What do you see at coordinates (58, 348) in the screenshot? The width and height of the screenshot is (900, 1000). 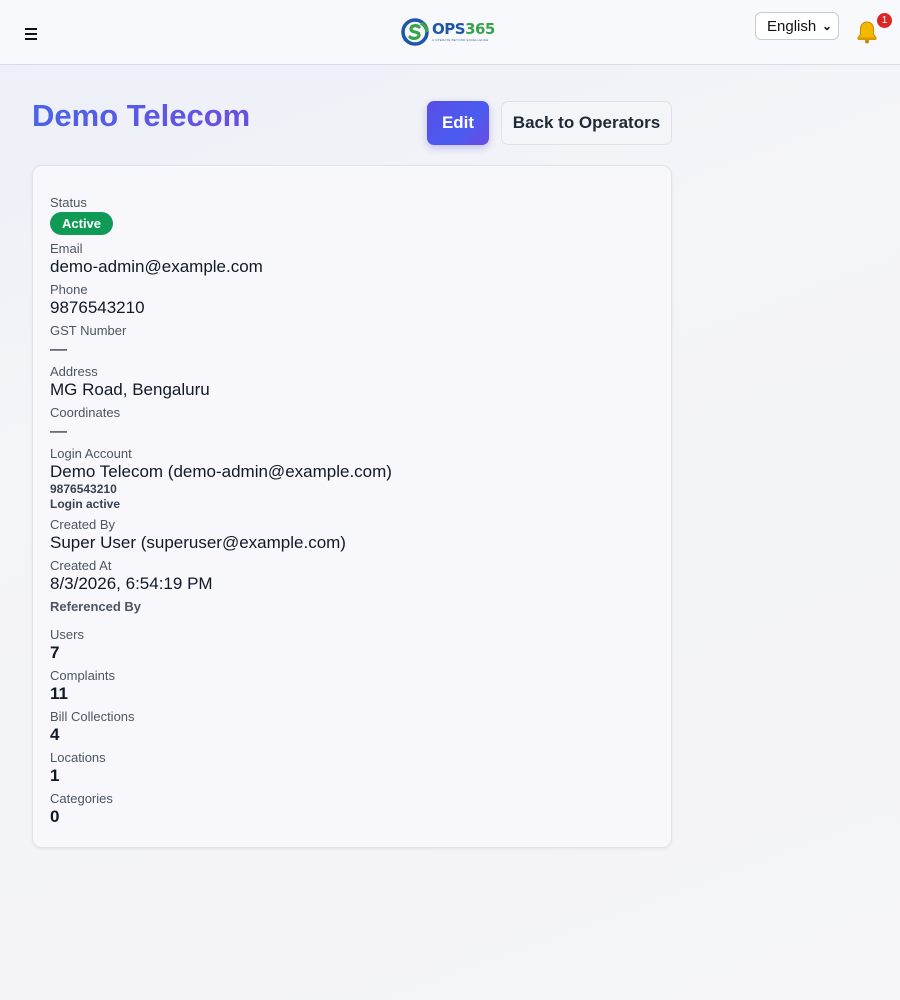 I see `gst-value: —` at bounding box center [58, 348].